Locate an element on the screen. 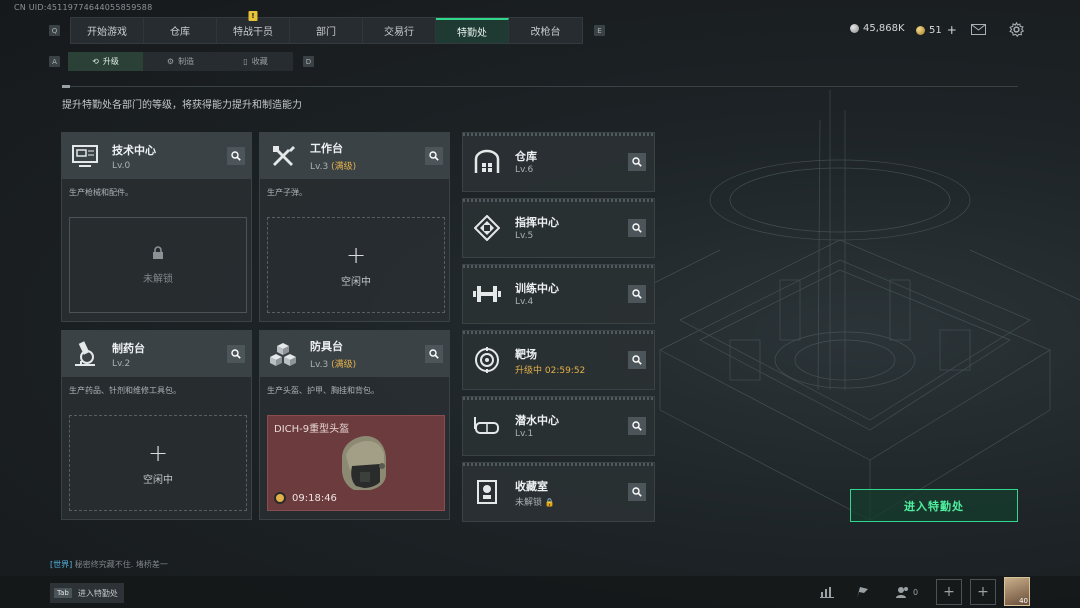 The image size is (1080, 608). production-slot-locked: 未解锁 is located at coordinates (158, 265).